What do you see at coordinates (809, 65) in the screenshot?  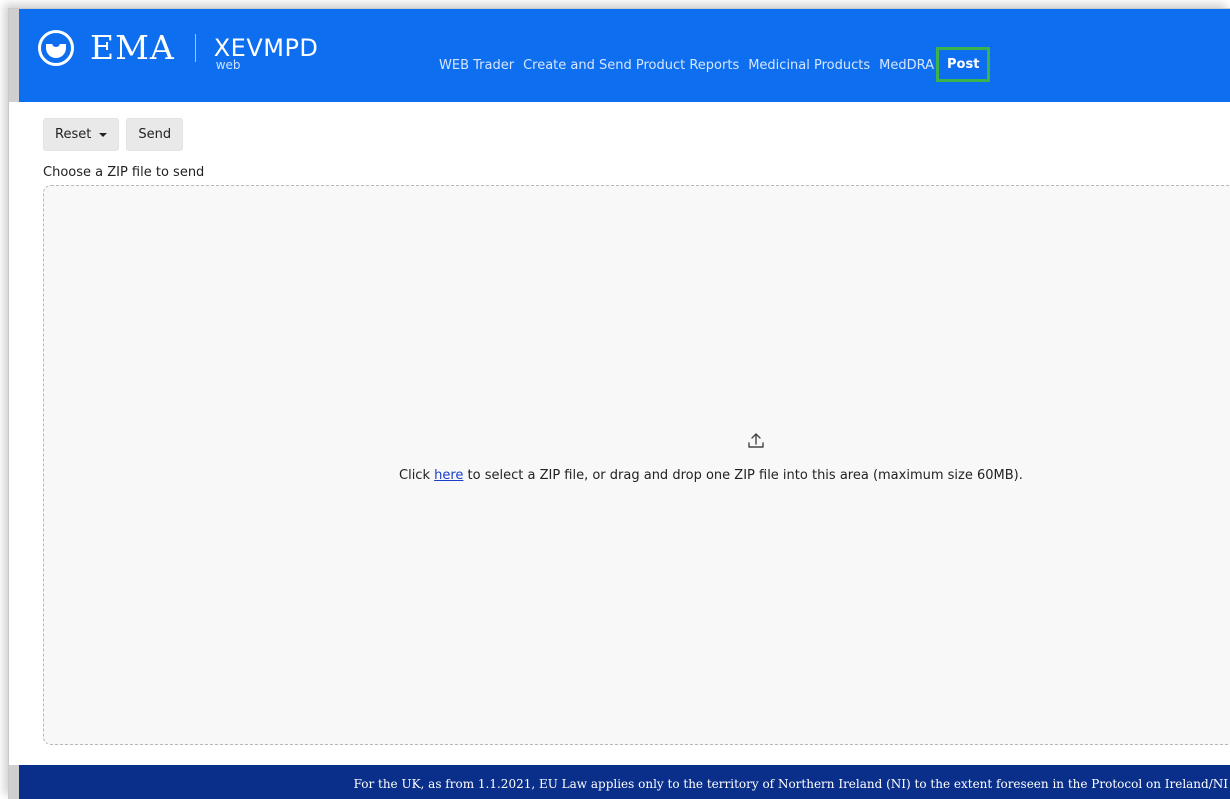 I see `nav-medicinal-products: Medicinal Products` at bounding box center [809, 65].